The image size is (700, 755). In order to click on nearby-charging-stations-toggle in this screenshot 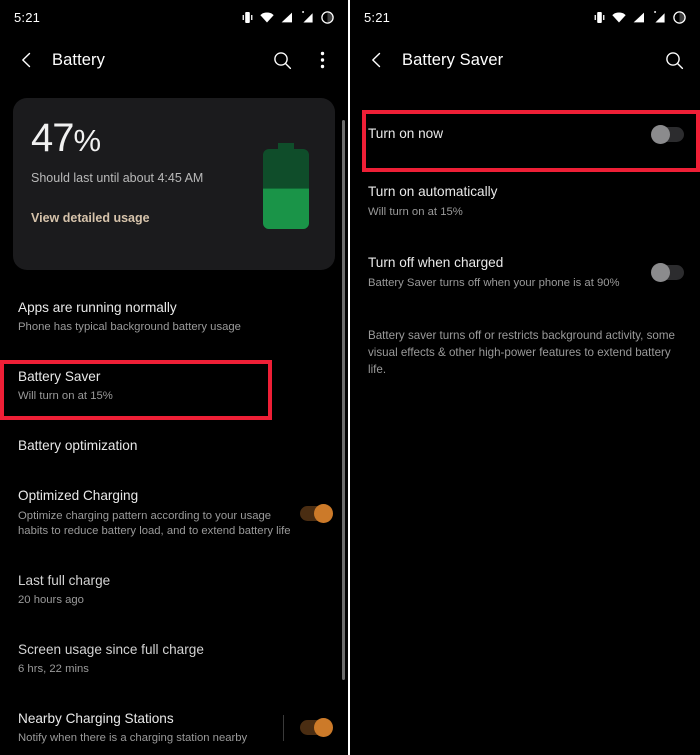, I will do `click(316, 728)`.